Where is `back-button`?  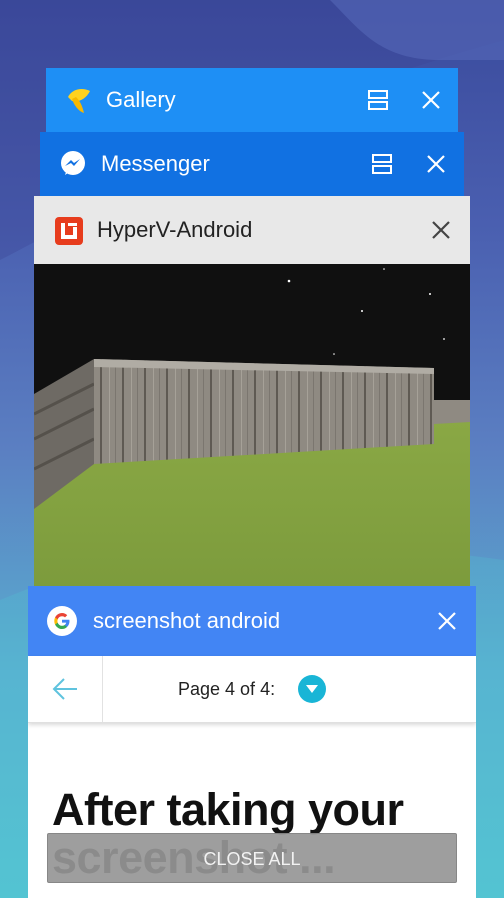 back-button is located at coordinates (65, 689).